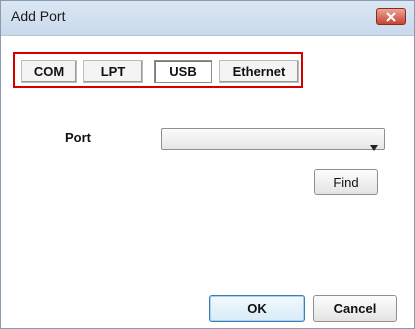 Image resolution: width=415 pixels, height=329 pixels. Describe the element at coordinates (374, 143) in the screenshot. I see `chevron-down-icon` at that location.